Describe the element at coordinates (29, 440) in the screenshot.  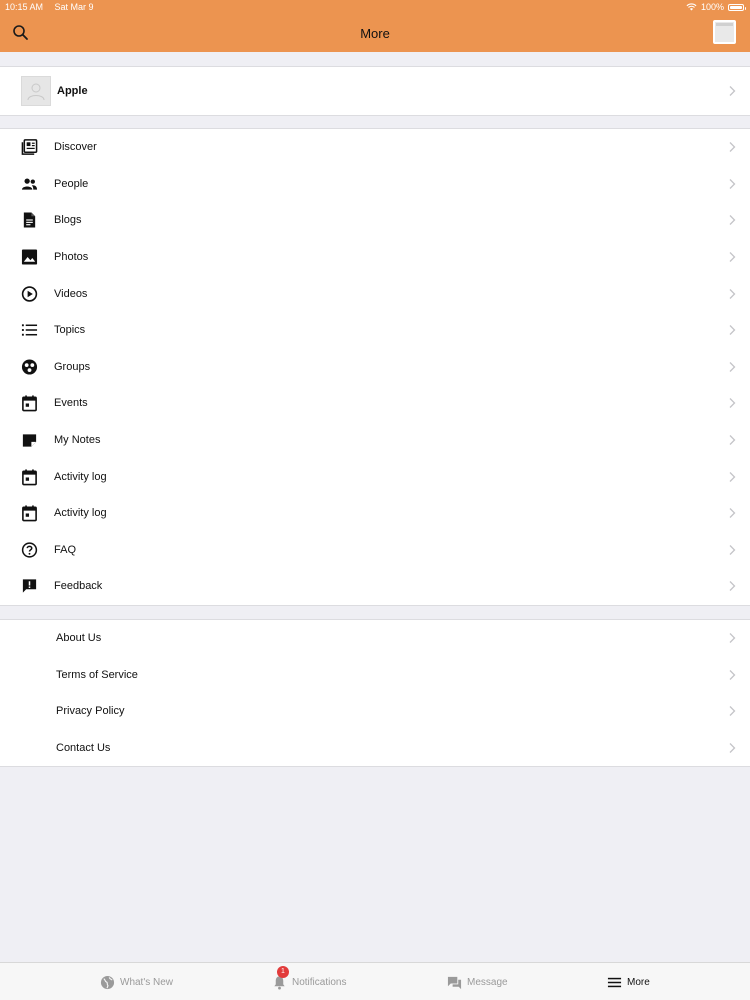
I see `note-icon` at that location.